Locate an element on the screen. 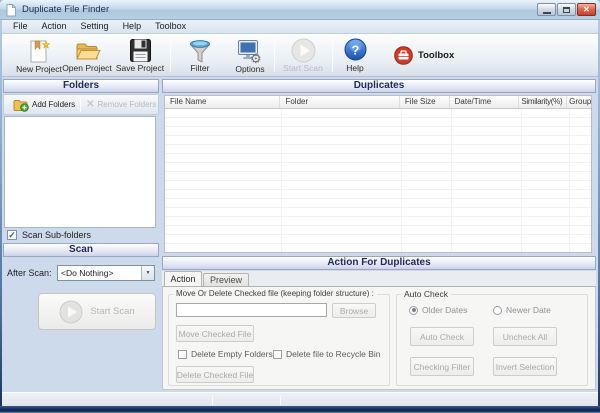  column-folder: Folder is located at coordinates (340, 102).